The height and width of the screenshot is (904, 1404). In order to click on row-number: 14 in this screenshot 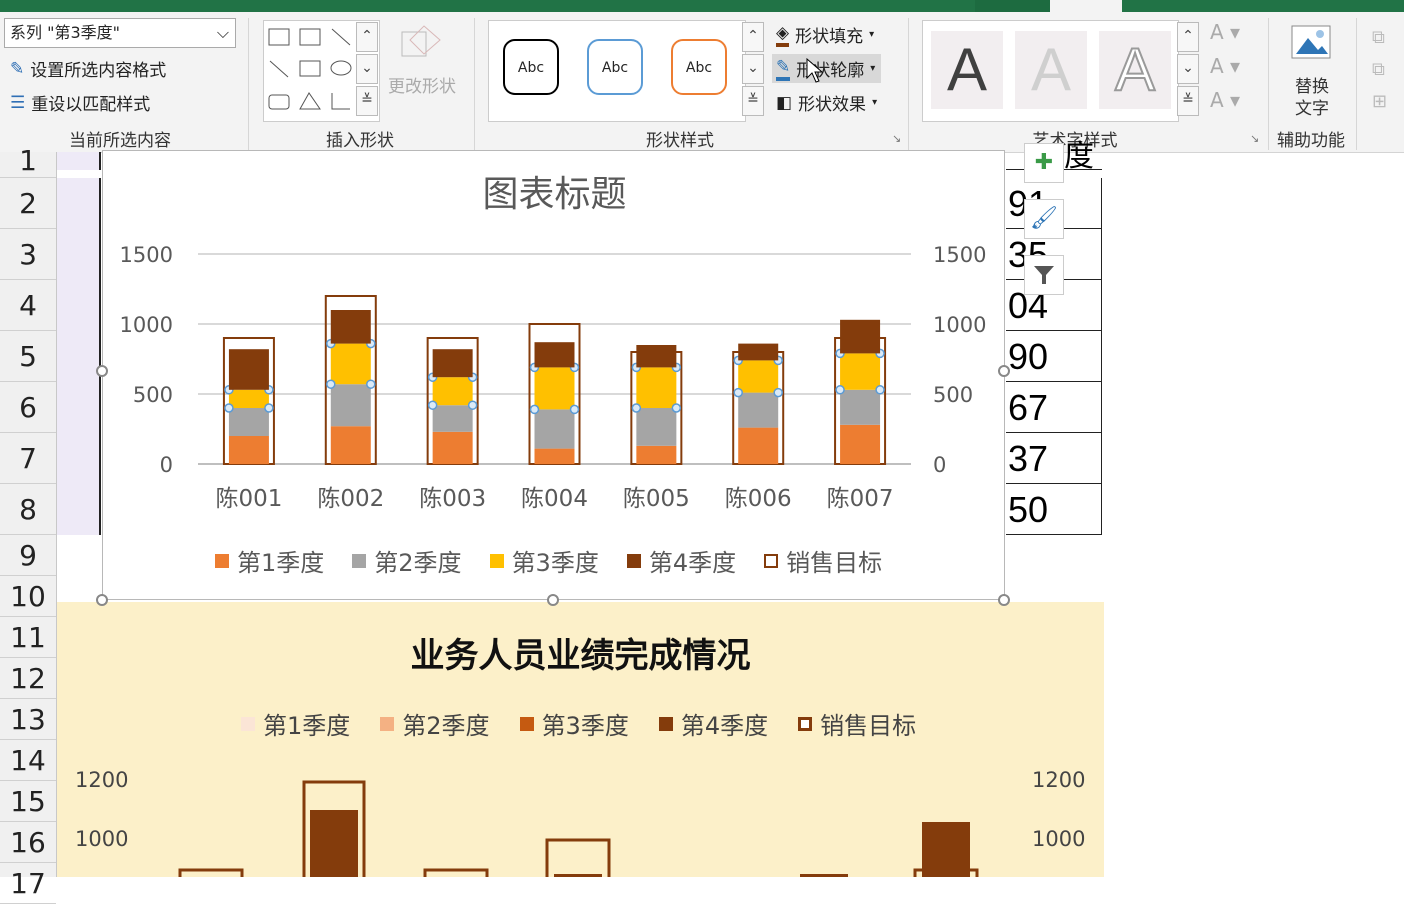, I will do `click(28, 760)`.